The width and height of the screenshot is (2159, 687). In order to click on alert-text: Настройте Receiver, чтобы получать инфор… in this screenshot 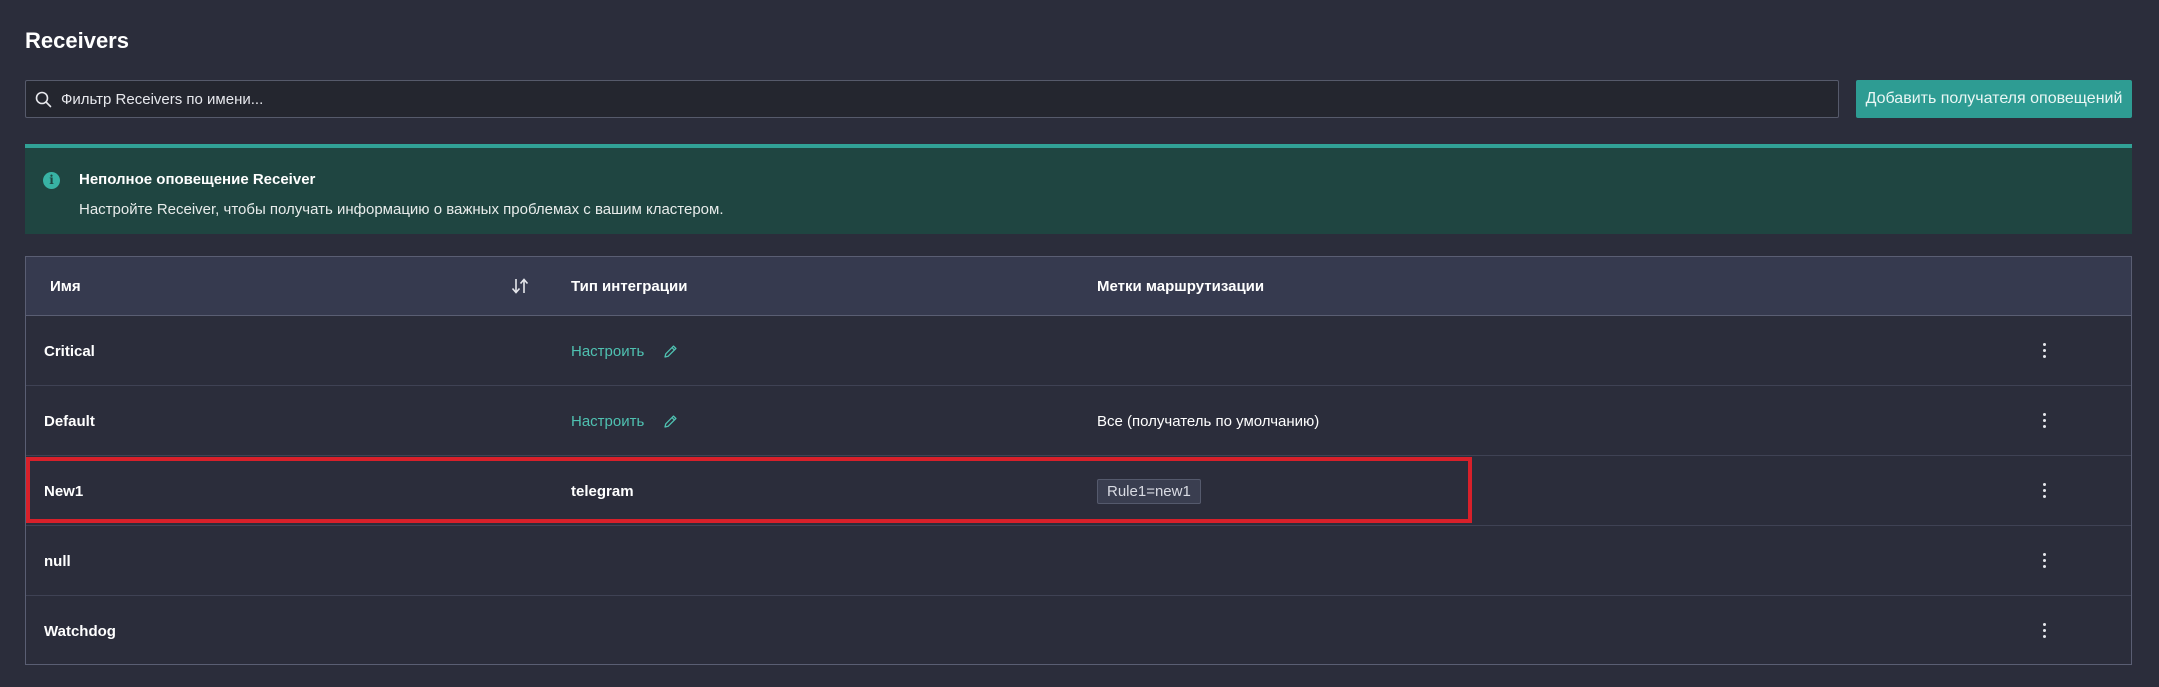, I will do `click(401, 209)`.